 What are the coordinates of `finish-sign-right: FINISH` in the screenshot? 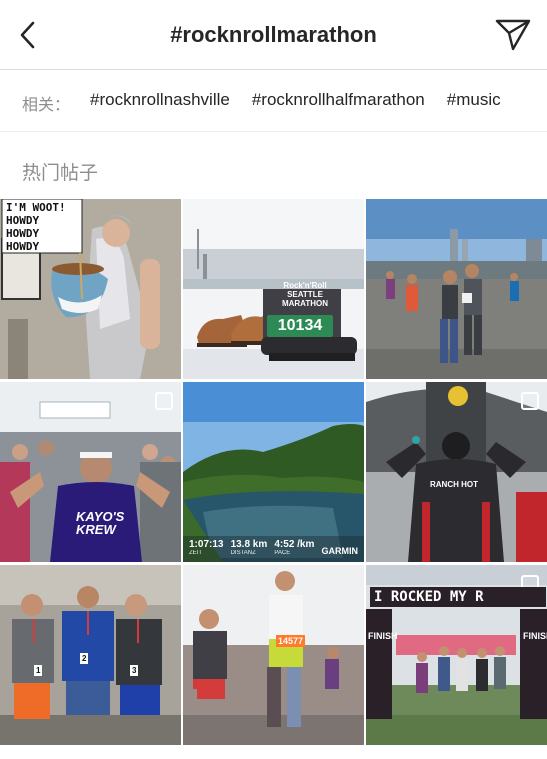 It's located at (535, 636).